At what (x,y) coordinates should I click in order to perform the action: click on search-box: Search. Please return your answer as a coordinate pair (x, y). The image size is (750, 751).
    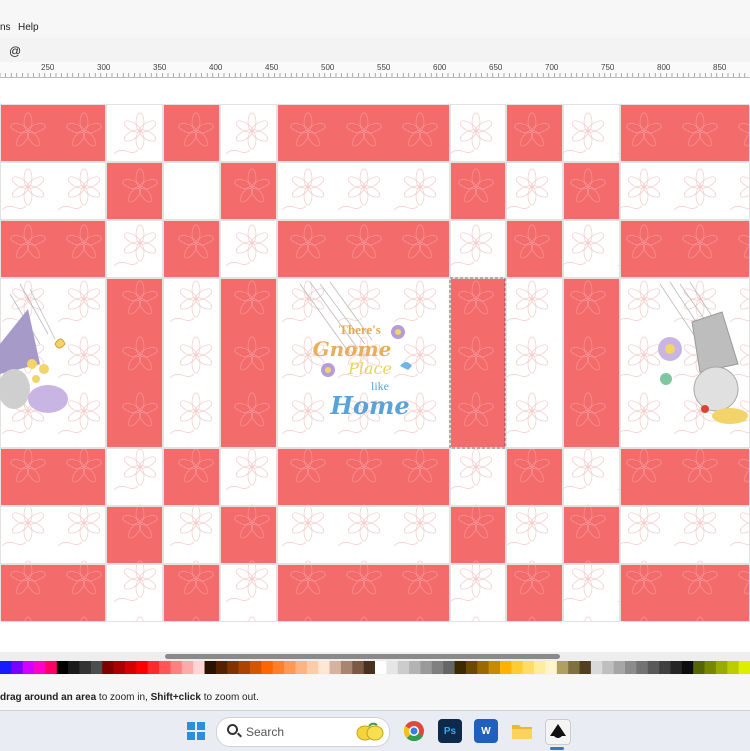
    Looking at the image, I should click on (303, 732).